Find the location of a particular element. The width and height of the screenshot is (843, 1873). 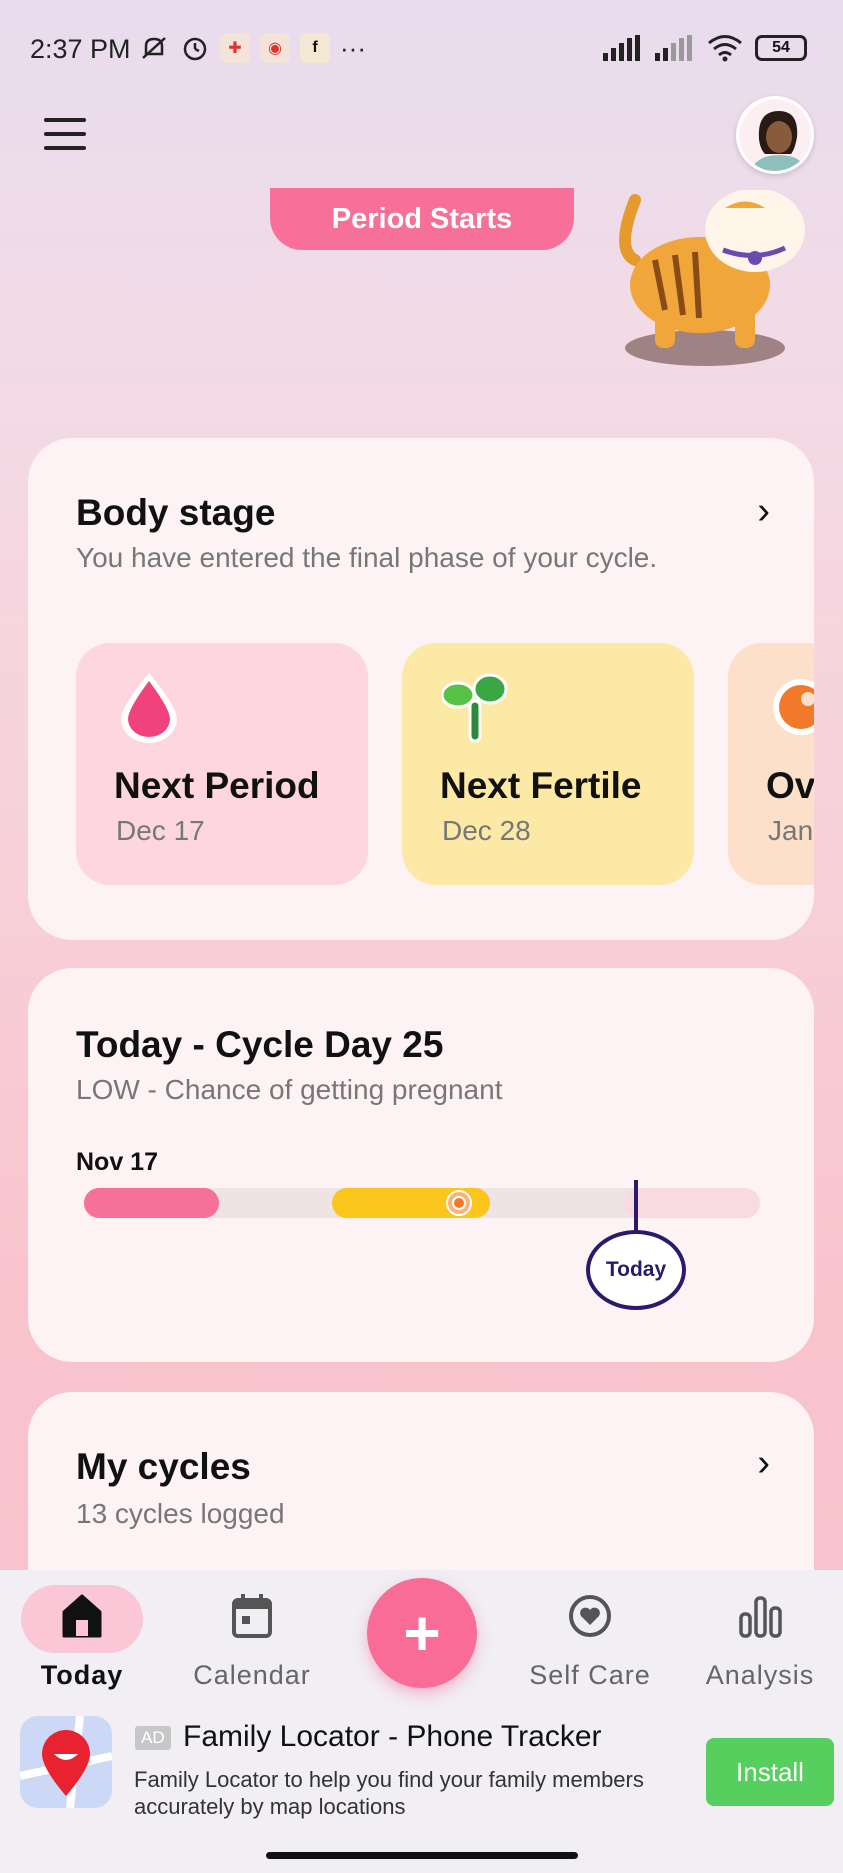

battery-indicator: 54 is located at coordinates (781, 48).